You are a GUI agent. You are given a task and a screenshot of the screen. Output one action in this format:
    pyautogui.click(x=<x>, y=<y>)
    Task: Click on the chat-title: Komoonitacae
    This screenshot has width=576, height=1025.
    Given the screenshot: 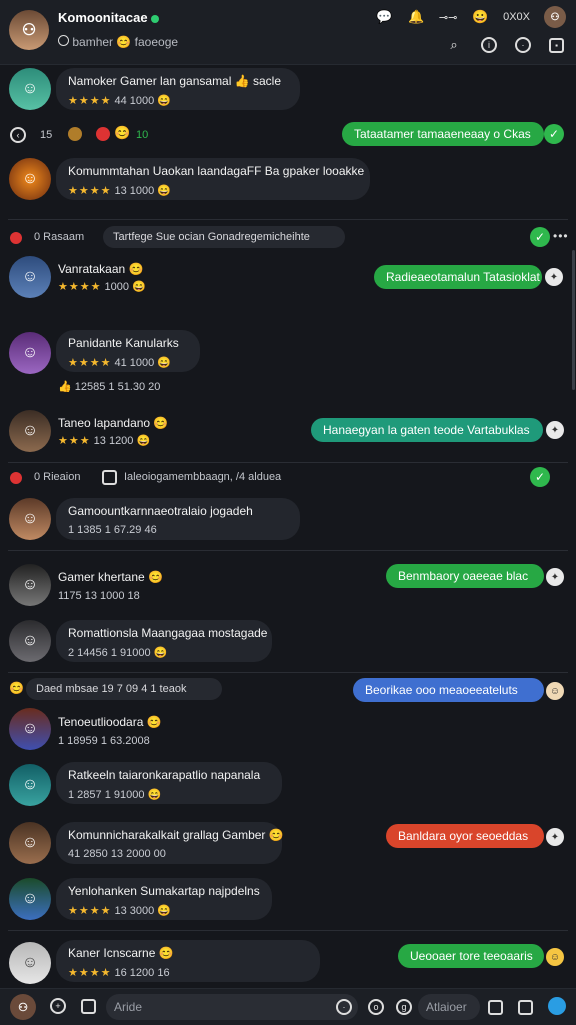 What is the action you would take?
    pyautogui.click(x=108, y=17)
    